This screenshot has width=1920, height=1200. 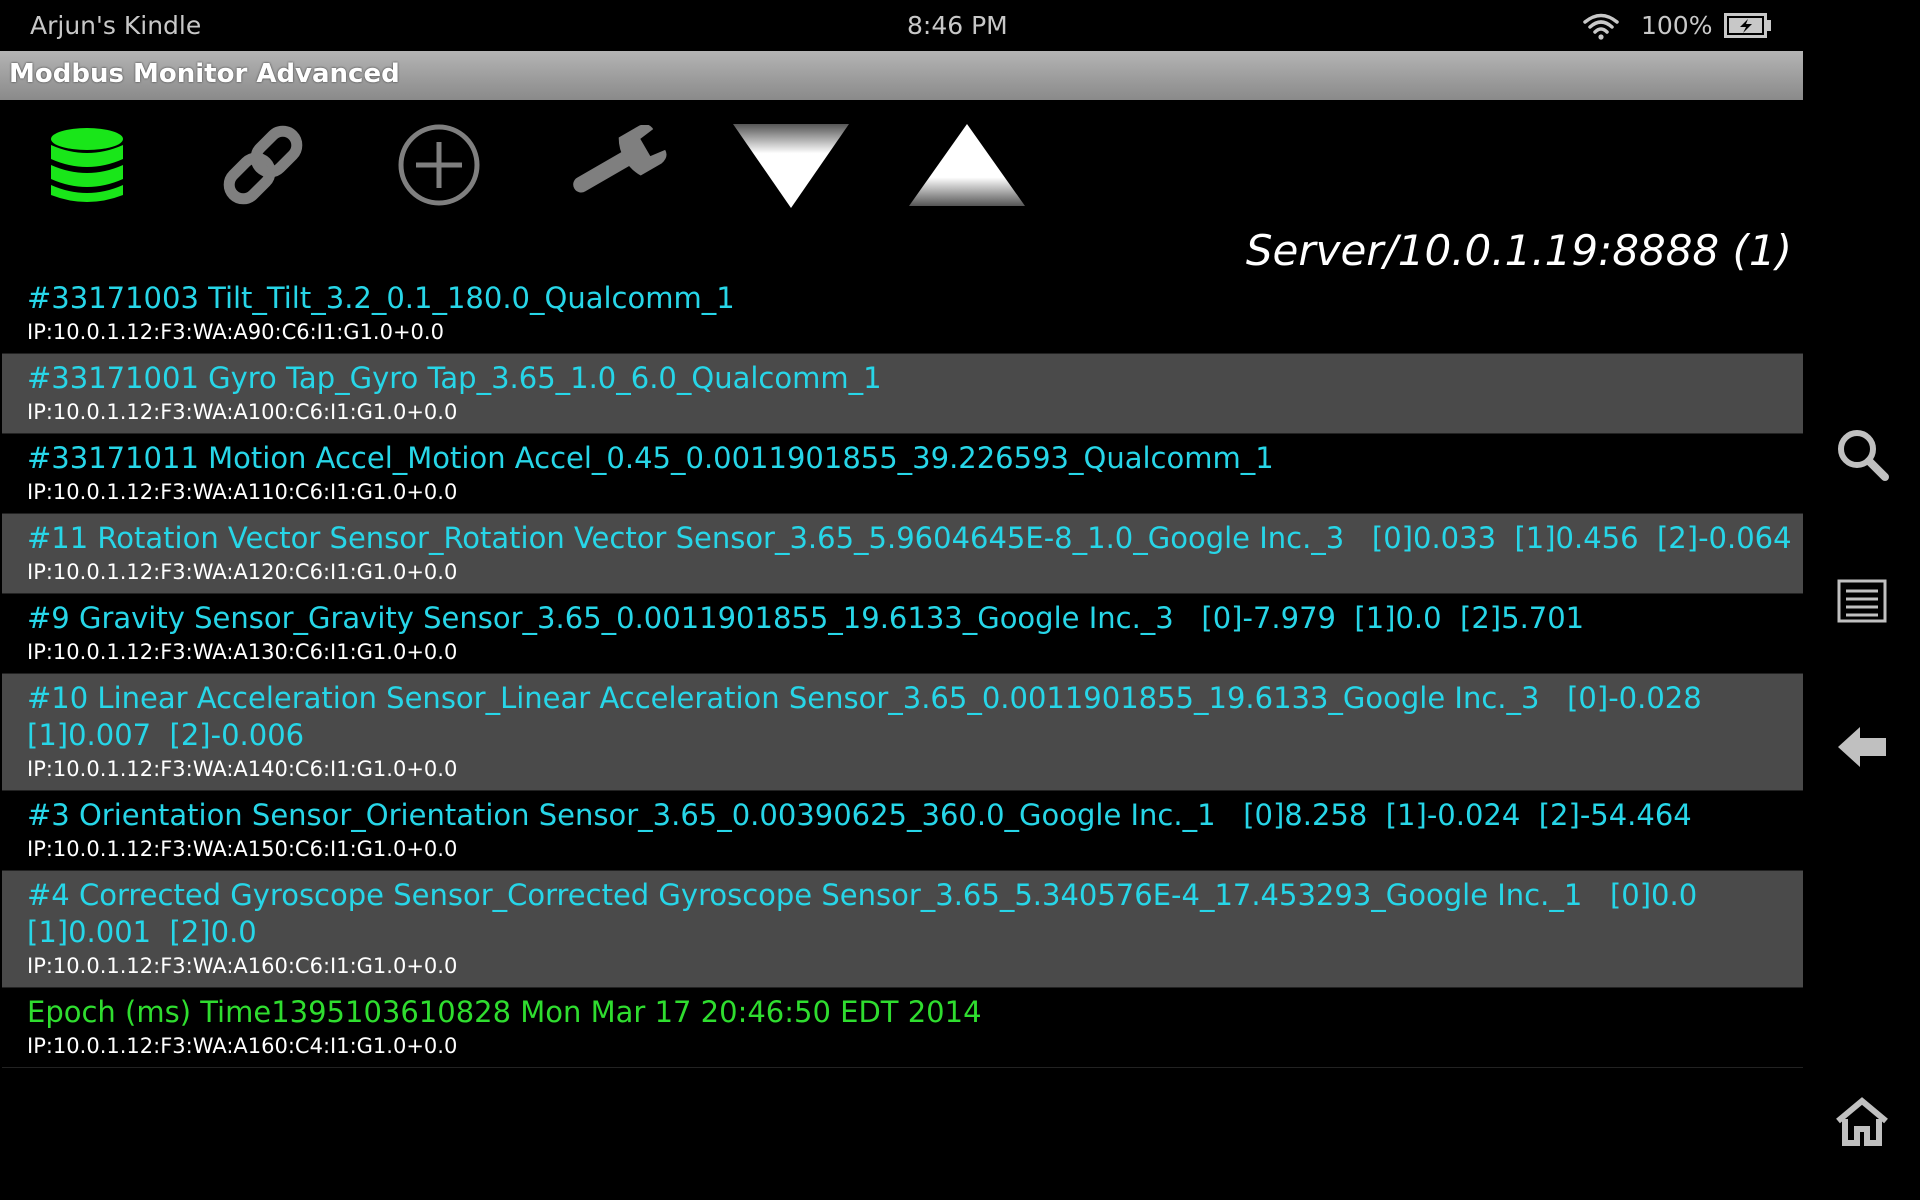 What do you see at coordinates (1518, 250) in the screenshot?
I see `server-address: Server/10.0.1.19:8888 (1)` at bounding box center [1518, 250].